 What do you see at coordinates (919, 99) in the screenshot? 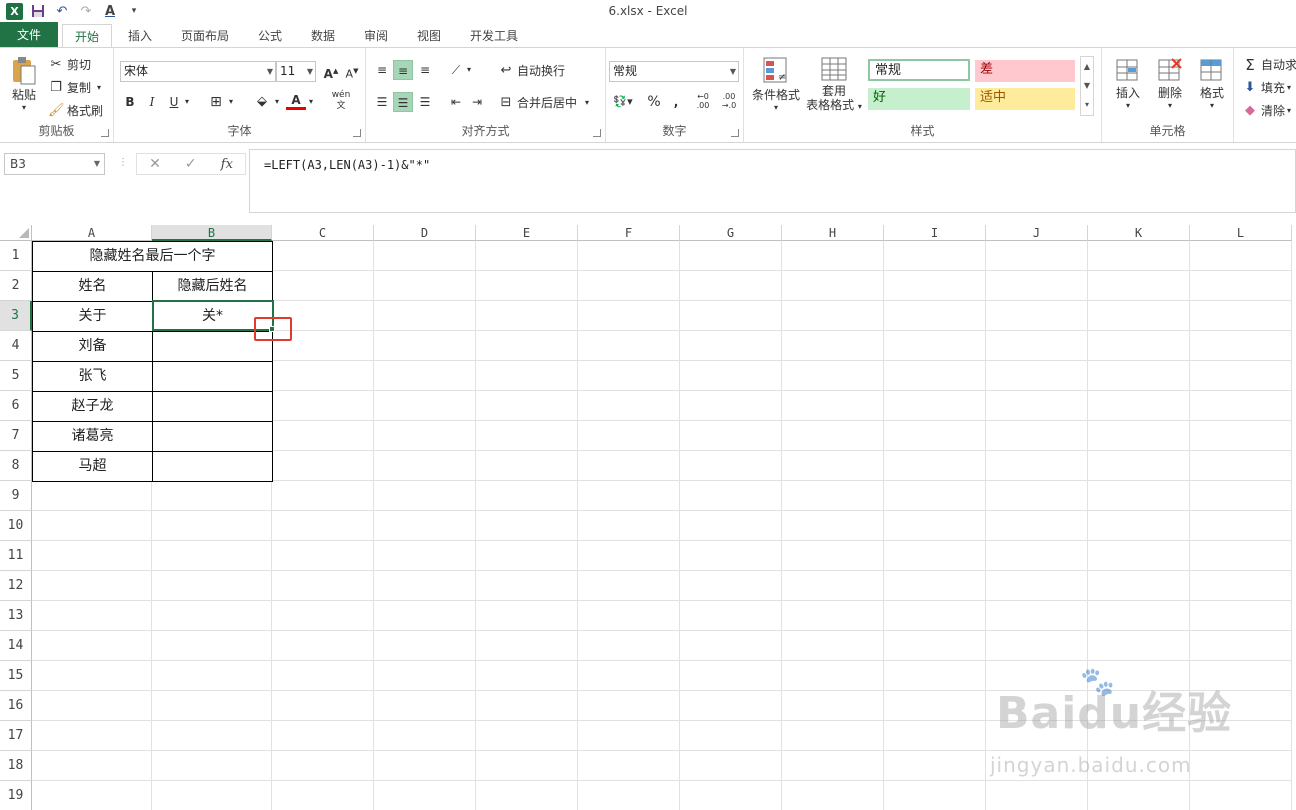
I see `style-good: 好` at bounding box center [919, 99].